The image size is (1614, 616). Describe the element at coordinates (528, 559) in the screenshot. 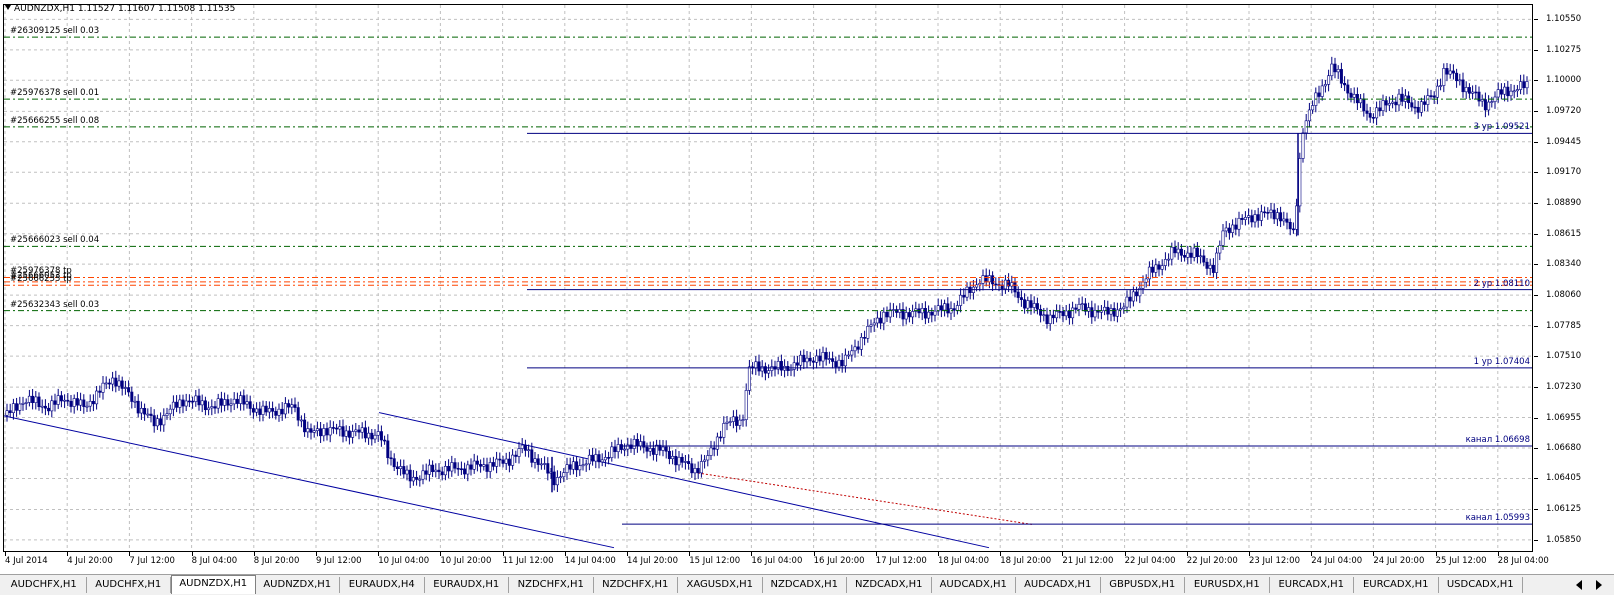

I see `time-tick-label: 11 Jul 12:00` at that location.